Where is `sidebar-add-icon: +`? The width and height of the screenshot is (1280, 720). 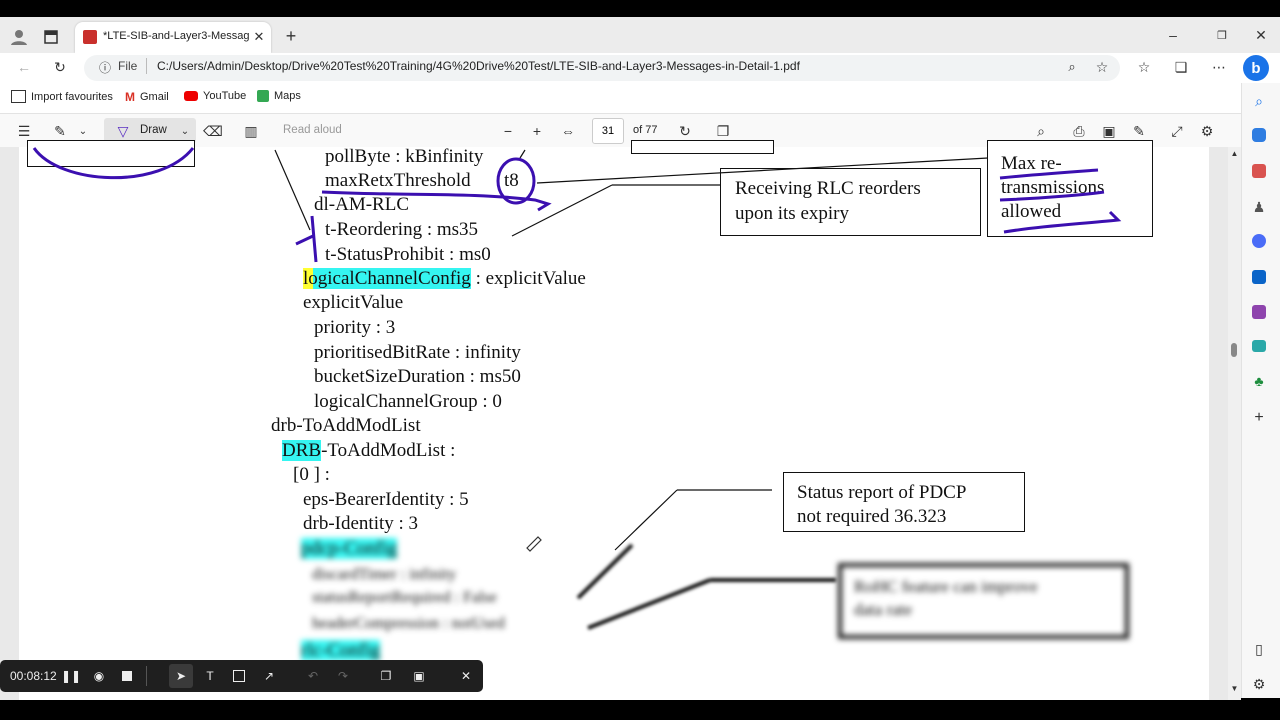 sidebar-add-icon: + is located at coordinates (1259, 418).